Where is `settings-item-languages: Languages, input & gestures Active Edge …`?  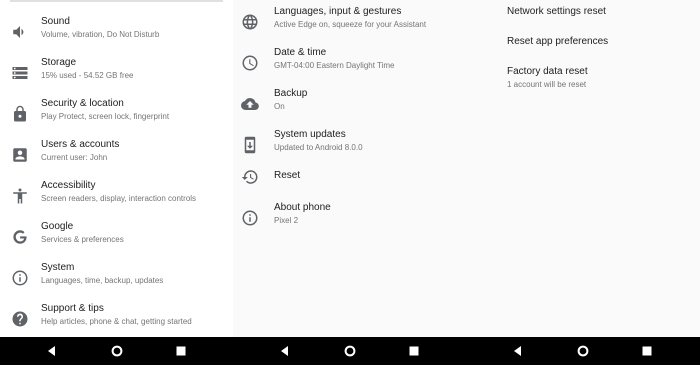 settings-item-languages: Languages, input & gestures Active Edge … is located at coordinates (350, 22).